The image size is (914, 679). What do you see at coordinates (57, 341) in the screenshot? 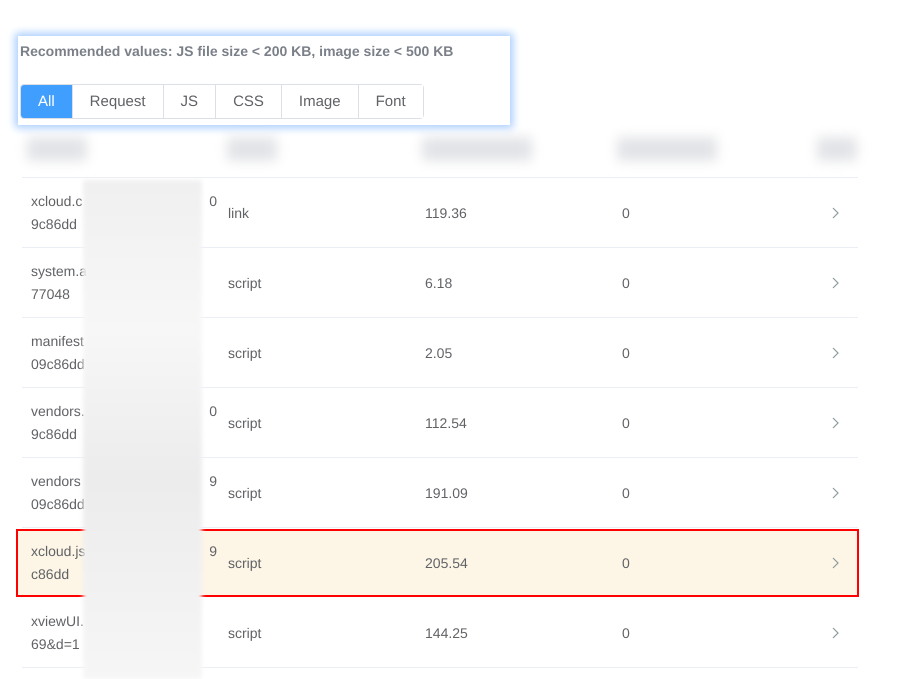
I see `file-name-start: manifest` at bounding box center [57, 341].